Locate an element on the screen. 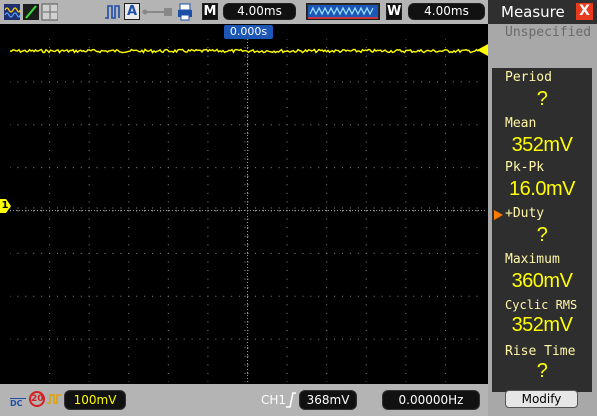 Image resolution: width=597 pixels, height=416 pixels. measure-value-1: ? is located at coordinates (542, 99).